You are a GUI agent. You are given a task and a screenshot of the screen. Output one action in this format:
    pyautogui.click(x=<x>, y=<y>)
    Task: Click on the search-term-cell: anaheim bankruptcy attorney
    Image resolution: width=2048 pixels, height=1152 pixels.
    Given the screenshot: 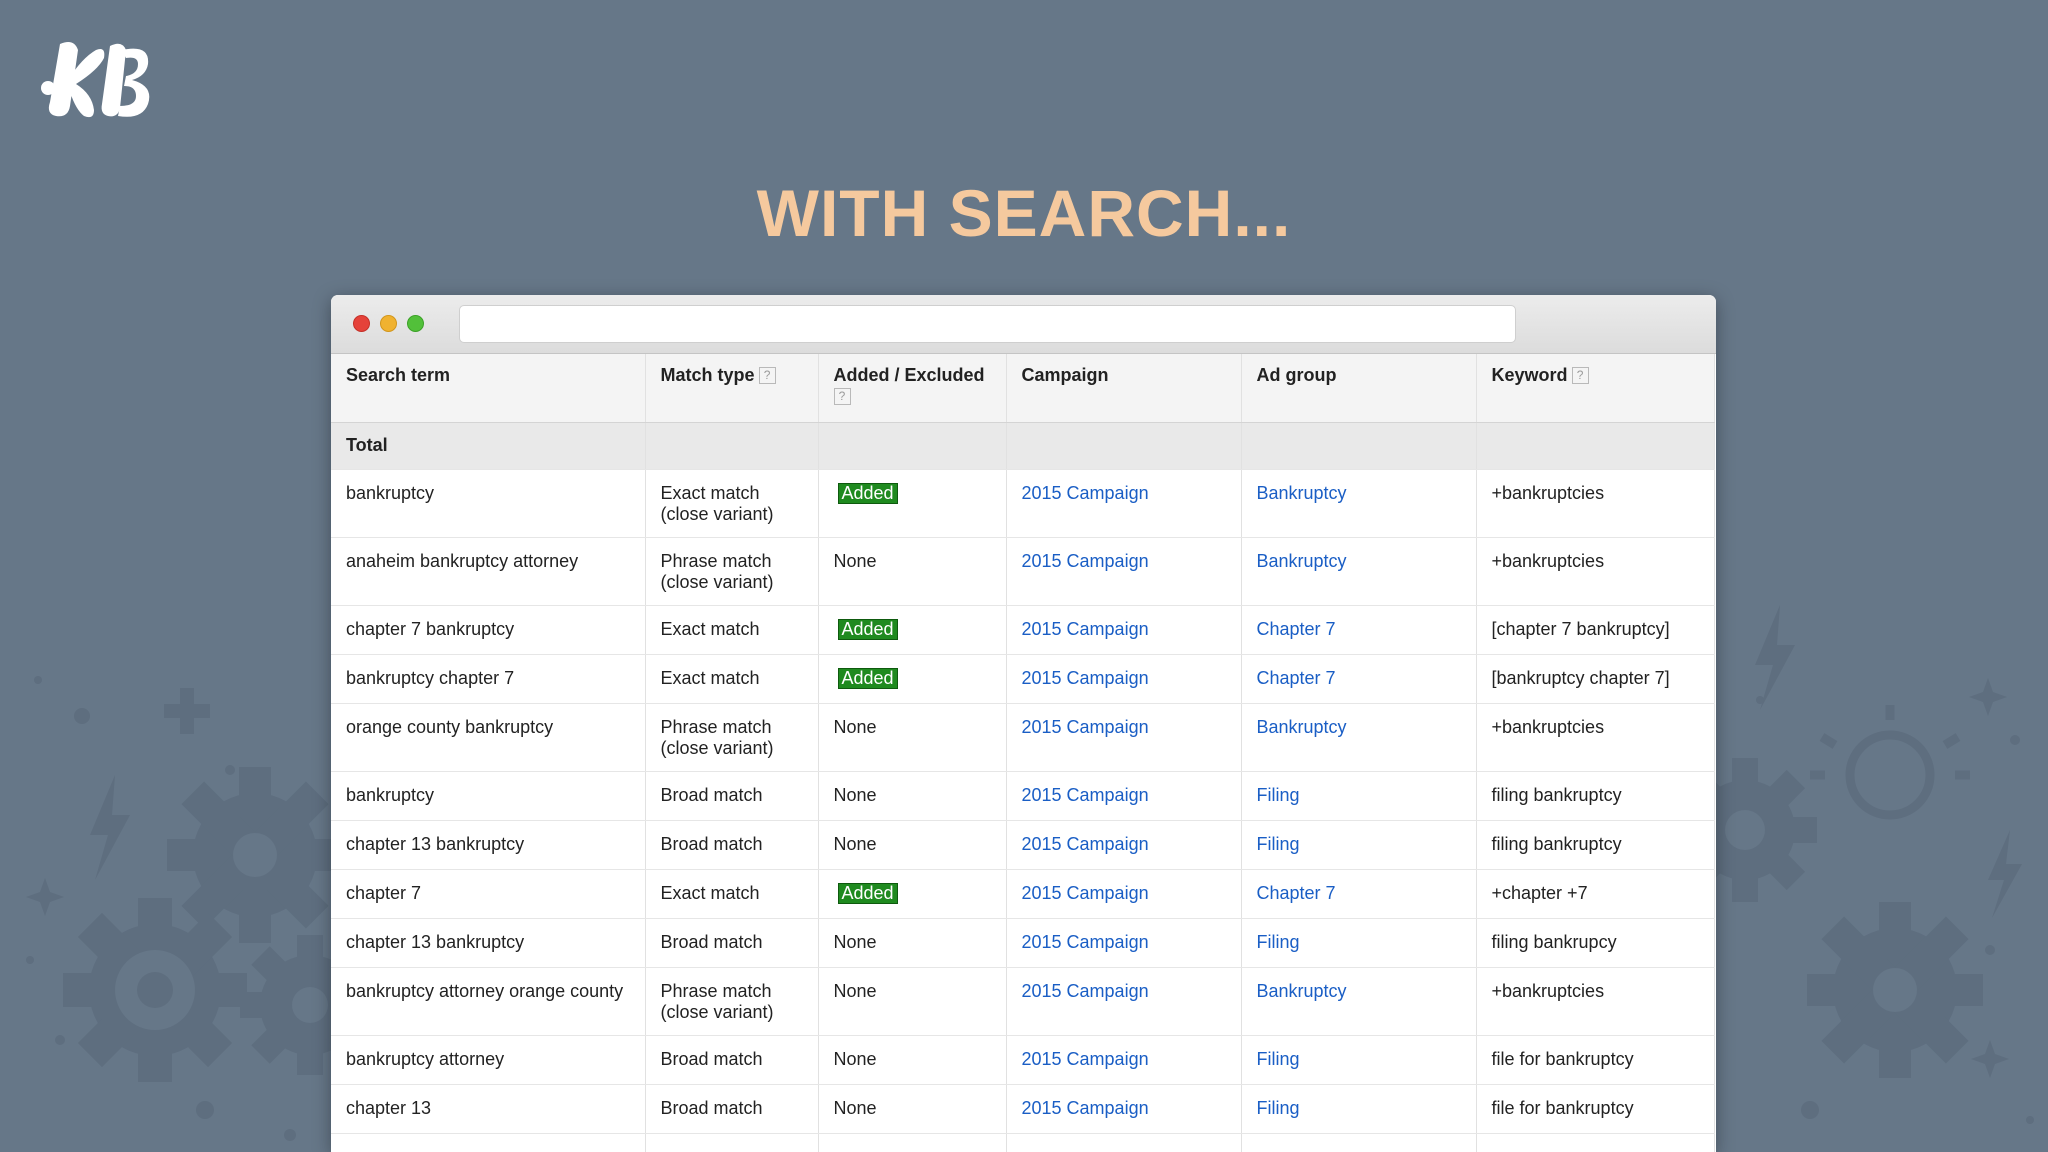 What is the action you would take?
    pyautogui.click(x=488, y=571)
    